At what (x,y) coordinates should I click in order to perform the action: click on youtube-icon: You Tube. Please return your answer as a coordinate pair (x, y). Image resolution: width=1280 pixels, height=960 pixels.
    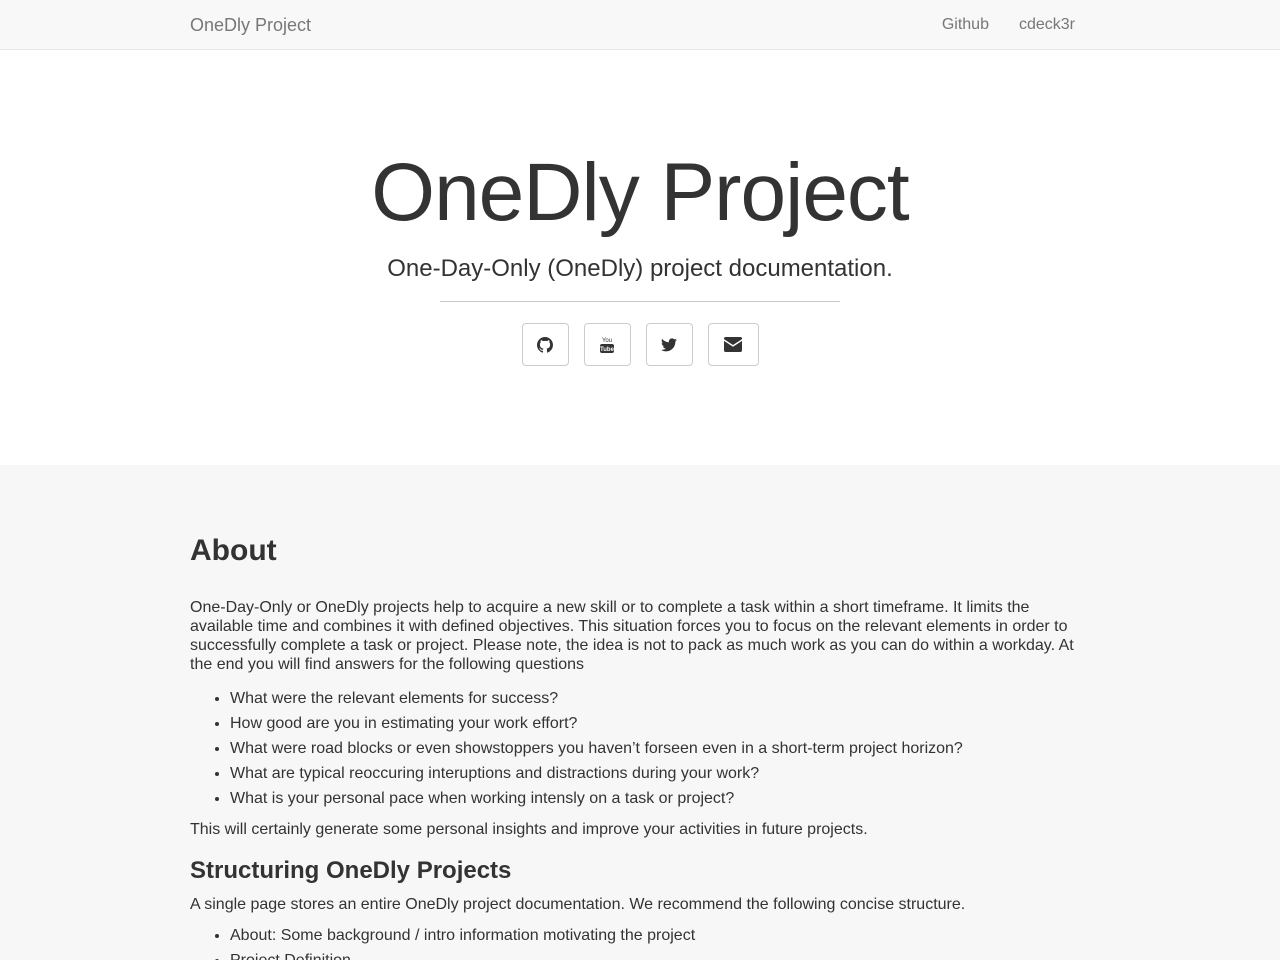
    Looking at the image, I should click on (607, 345).